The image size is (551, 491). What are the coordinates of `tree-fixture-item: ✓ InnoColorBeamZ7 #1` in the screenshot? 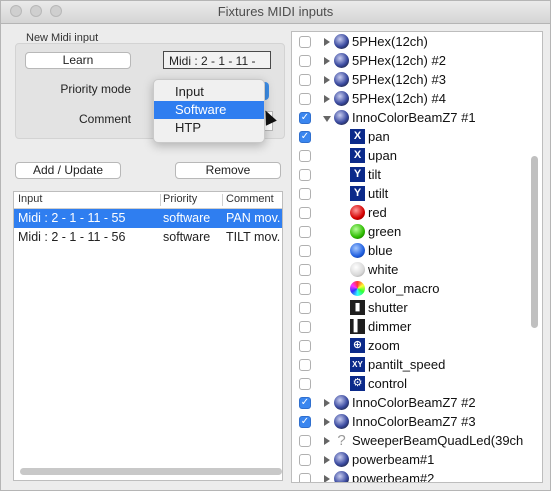 It's located at (417, 118).